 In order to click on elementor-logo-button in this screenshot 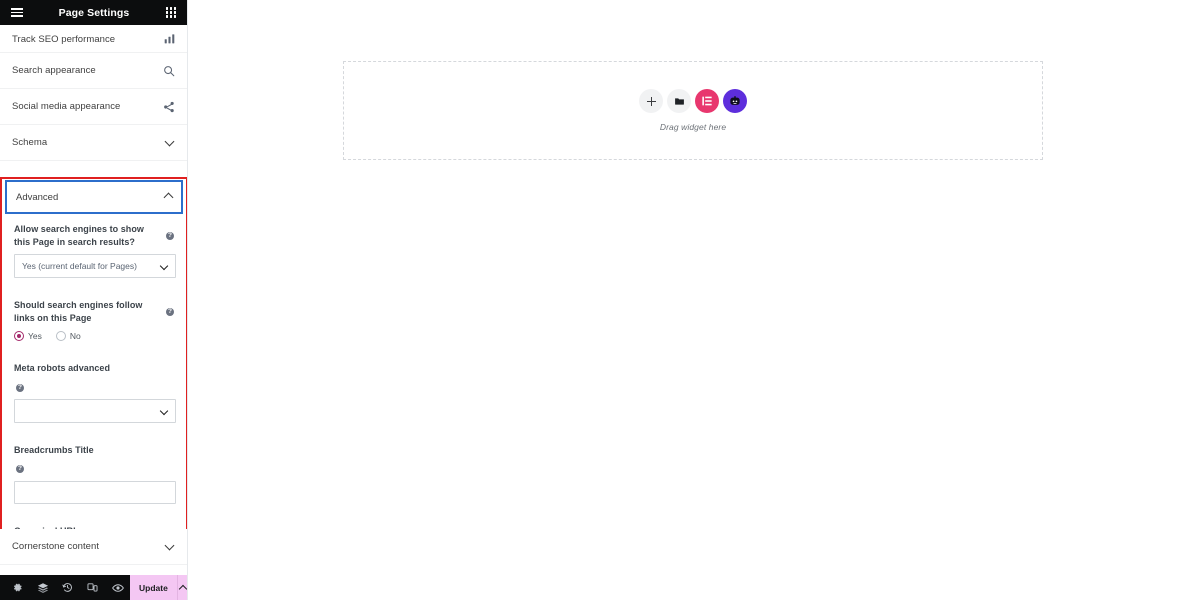, I will do `click(707, 101)`.